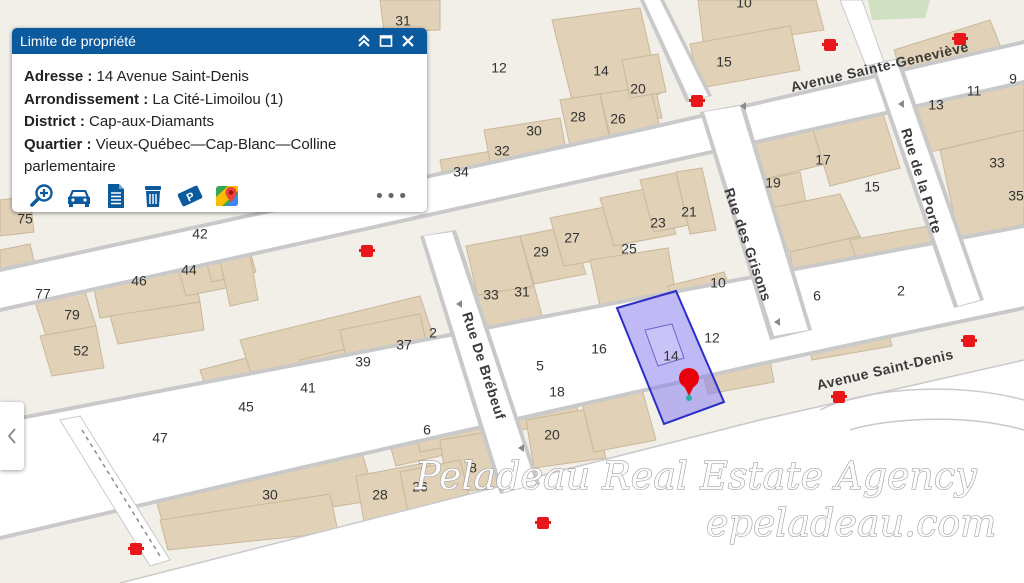 This screenshot has height=583, width=1024. I want to click on address-number: 17, so click(823, 160).